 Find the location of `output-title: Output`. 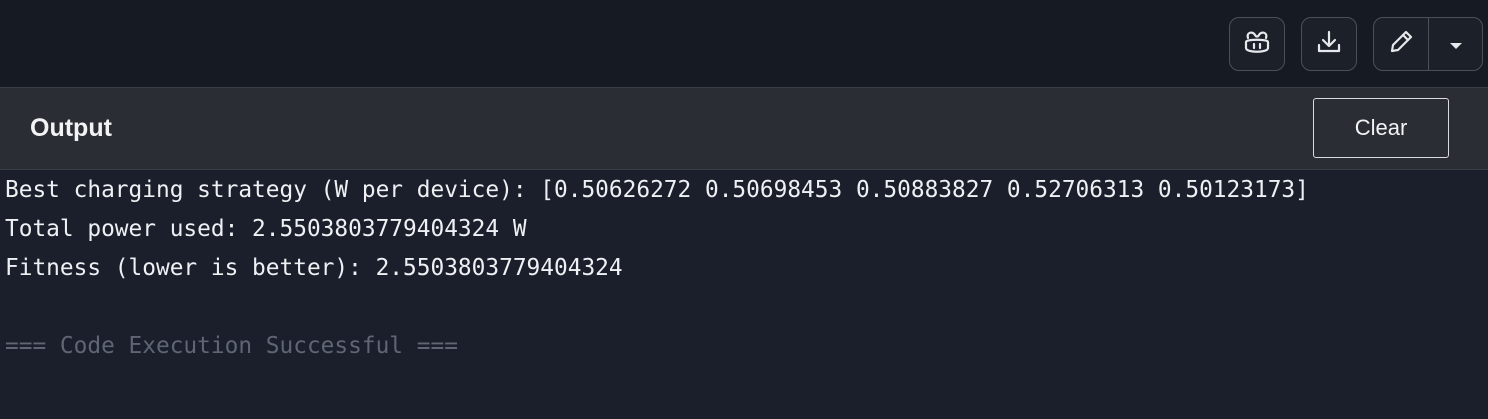

output-title: Output is located at coordinates (71, 128).